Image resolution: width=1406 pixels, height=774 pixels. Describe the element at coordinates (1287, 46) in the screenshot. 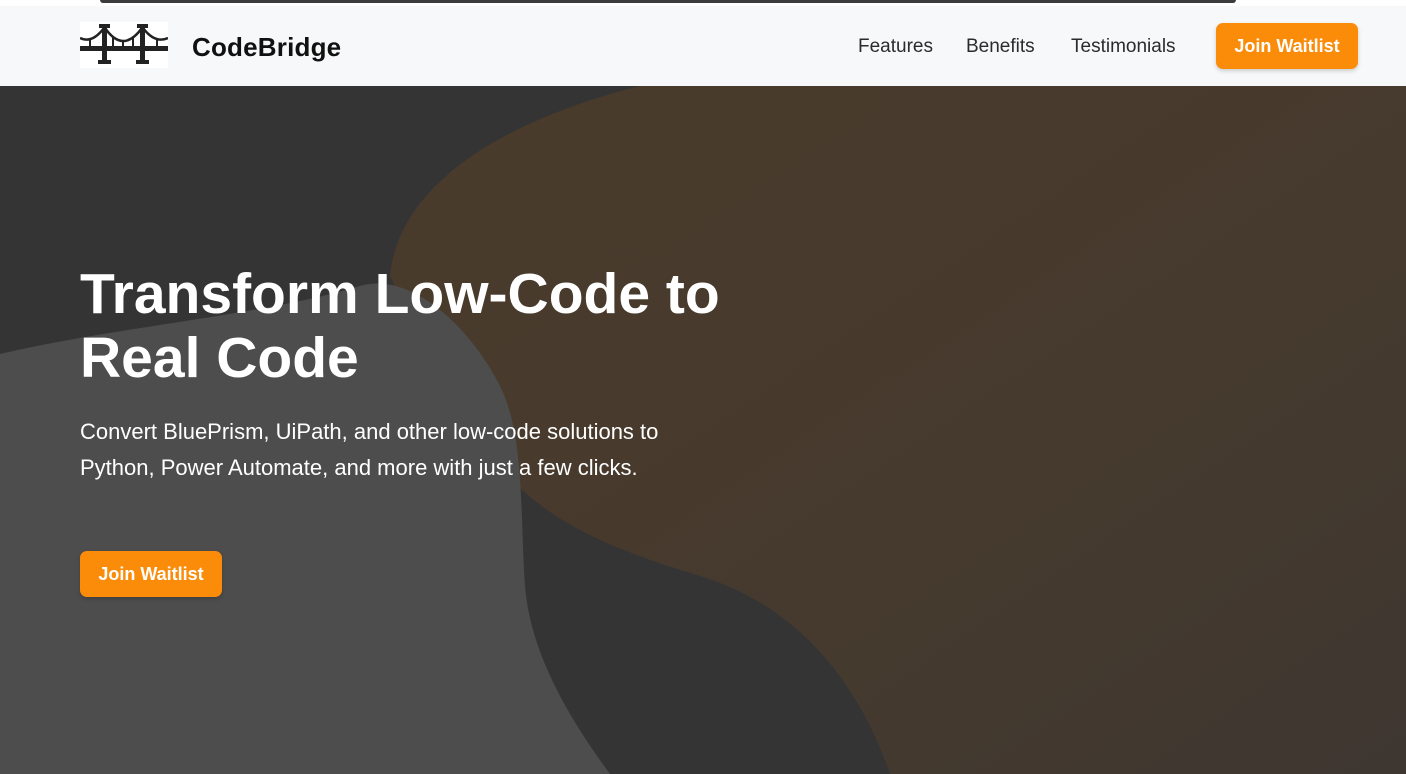

I see `nav-join-waitlist-button: Join Waitlist` at that location.